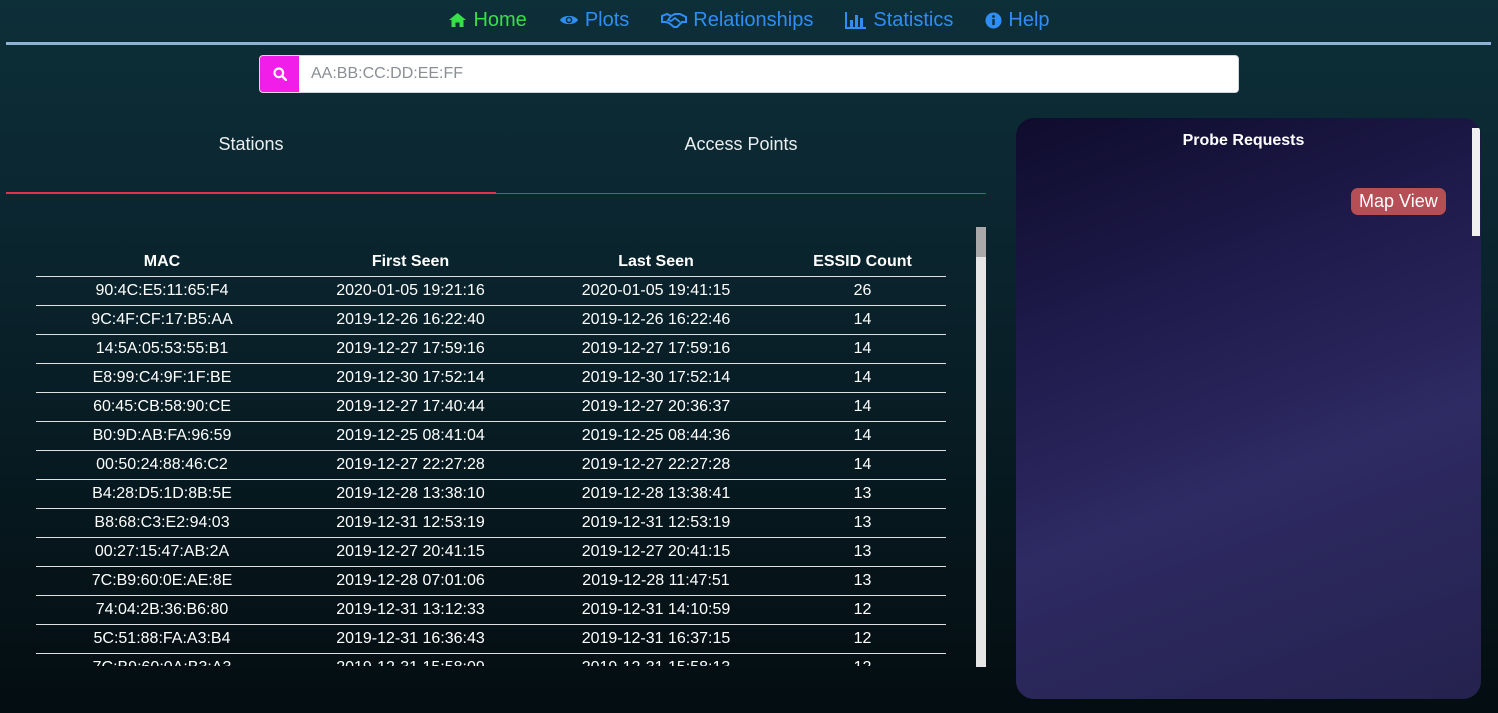  Describe the element at coordinates (410, 465) in the screenshot. I see `cell-first-seen: 2019-12-27 22:27:28` at that location.